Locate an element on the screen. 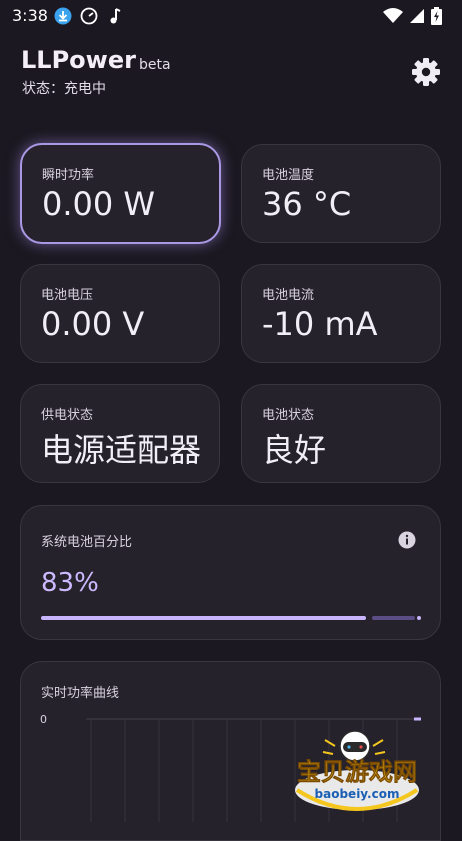  download-icon is located at coordinates (63, 16).